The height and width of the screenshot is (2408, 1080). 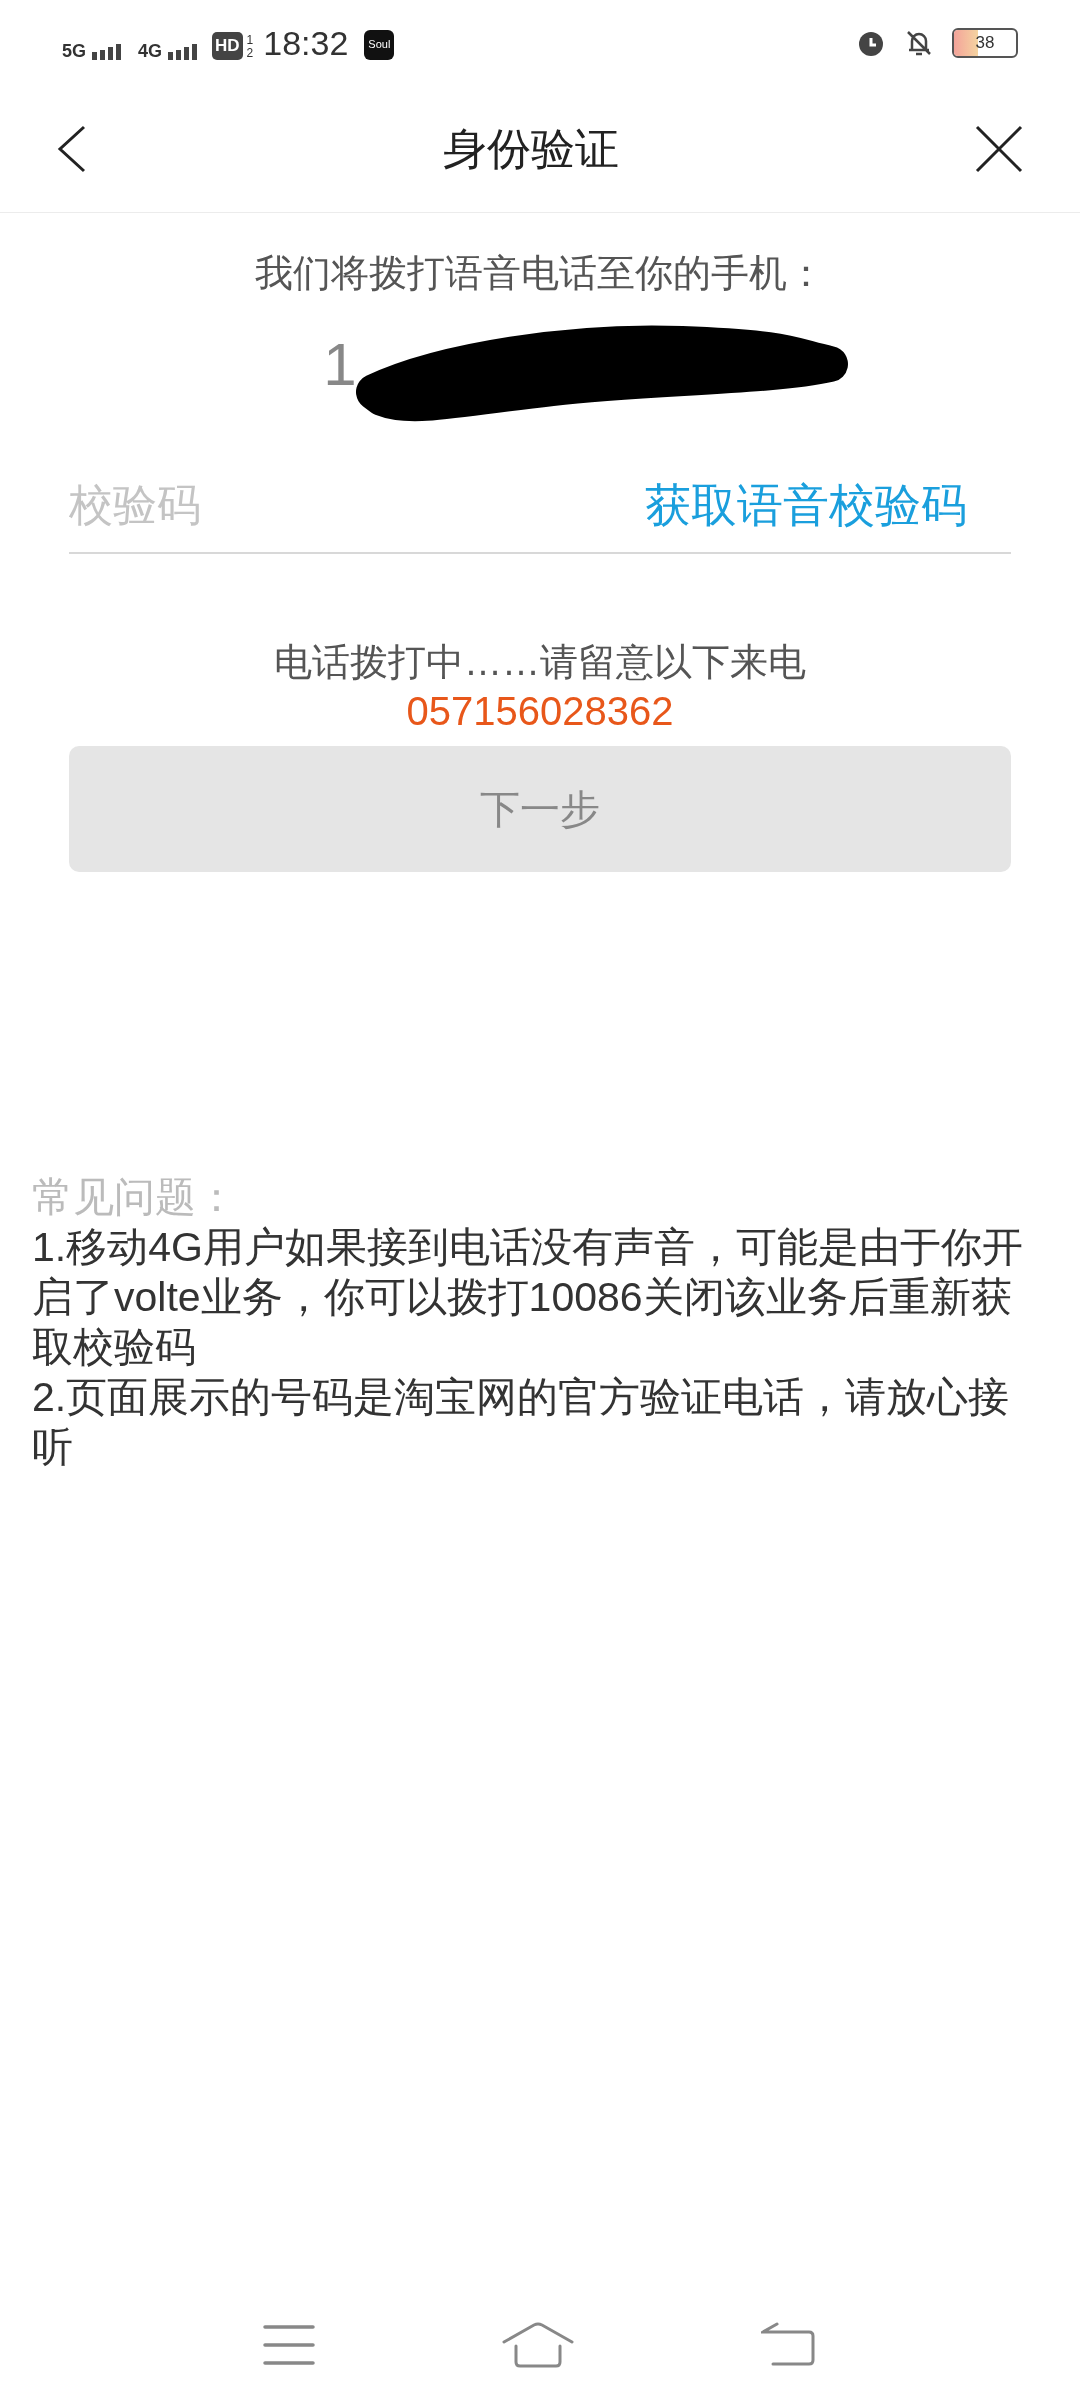 I want to click on phone-number: 1, so click(x=340, y=365).